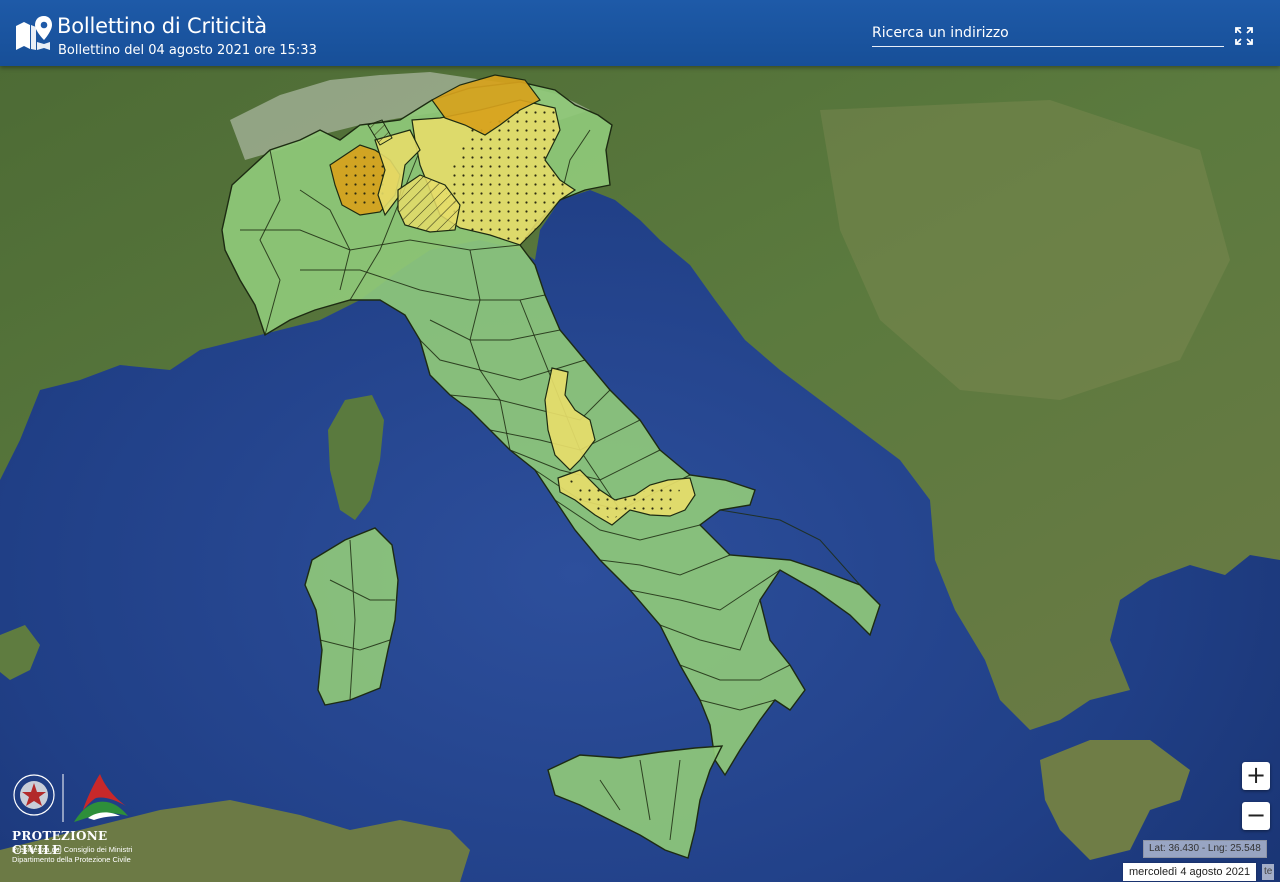 This screenshot has height=882, width=1280. Describe the element at coordinates (1205, 849) in the screenshot. I see `cursor-coordinates: Lat: 36.430 - Lng: 25.548` at that location.